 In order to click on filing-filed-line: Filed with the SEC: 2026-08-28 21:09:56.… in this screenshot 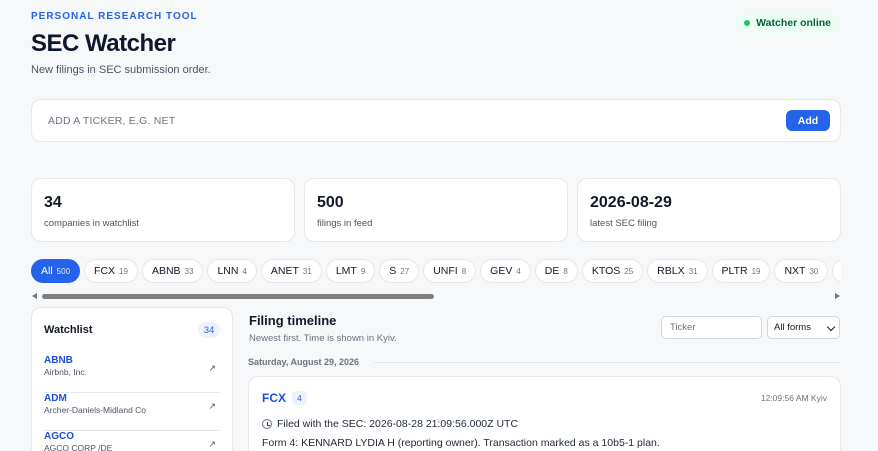, I will do `click(390, 424)`.